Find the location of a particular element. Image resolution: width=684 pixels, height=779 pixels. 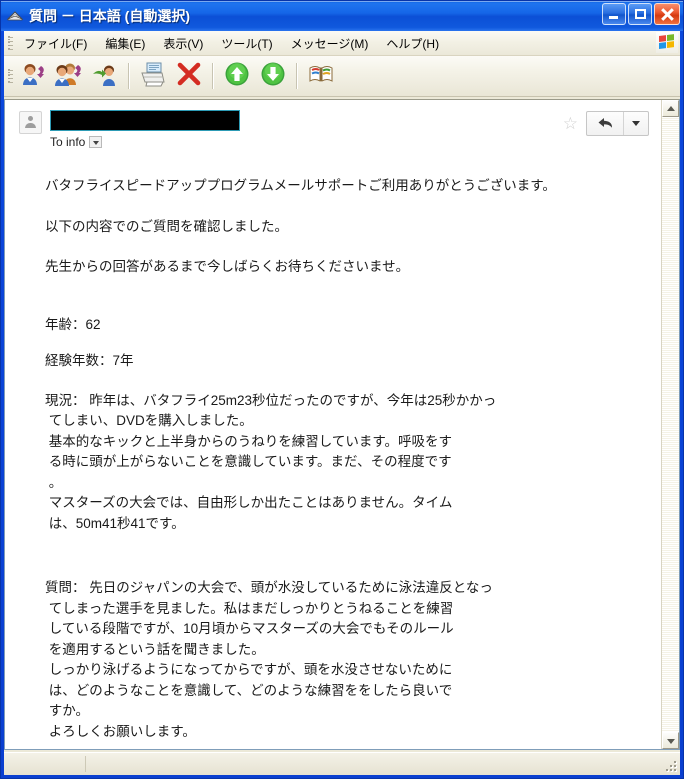

menu-message: メッセージ(M) is located at coordinates (330, 43).